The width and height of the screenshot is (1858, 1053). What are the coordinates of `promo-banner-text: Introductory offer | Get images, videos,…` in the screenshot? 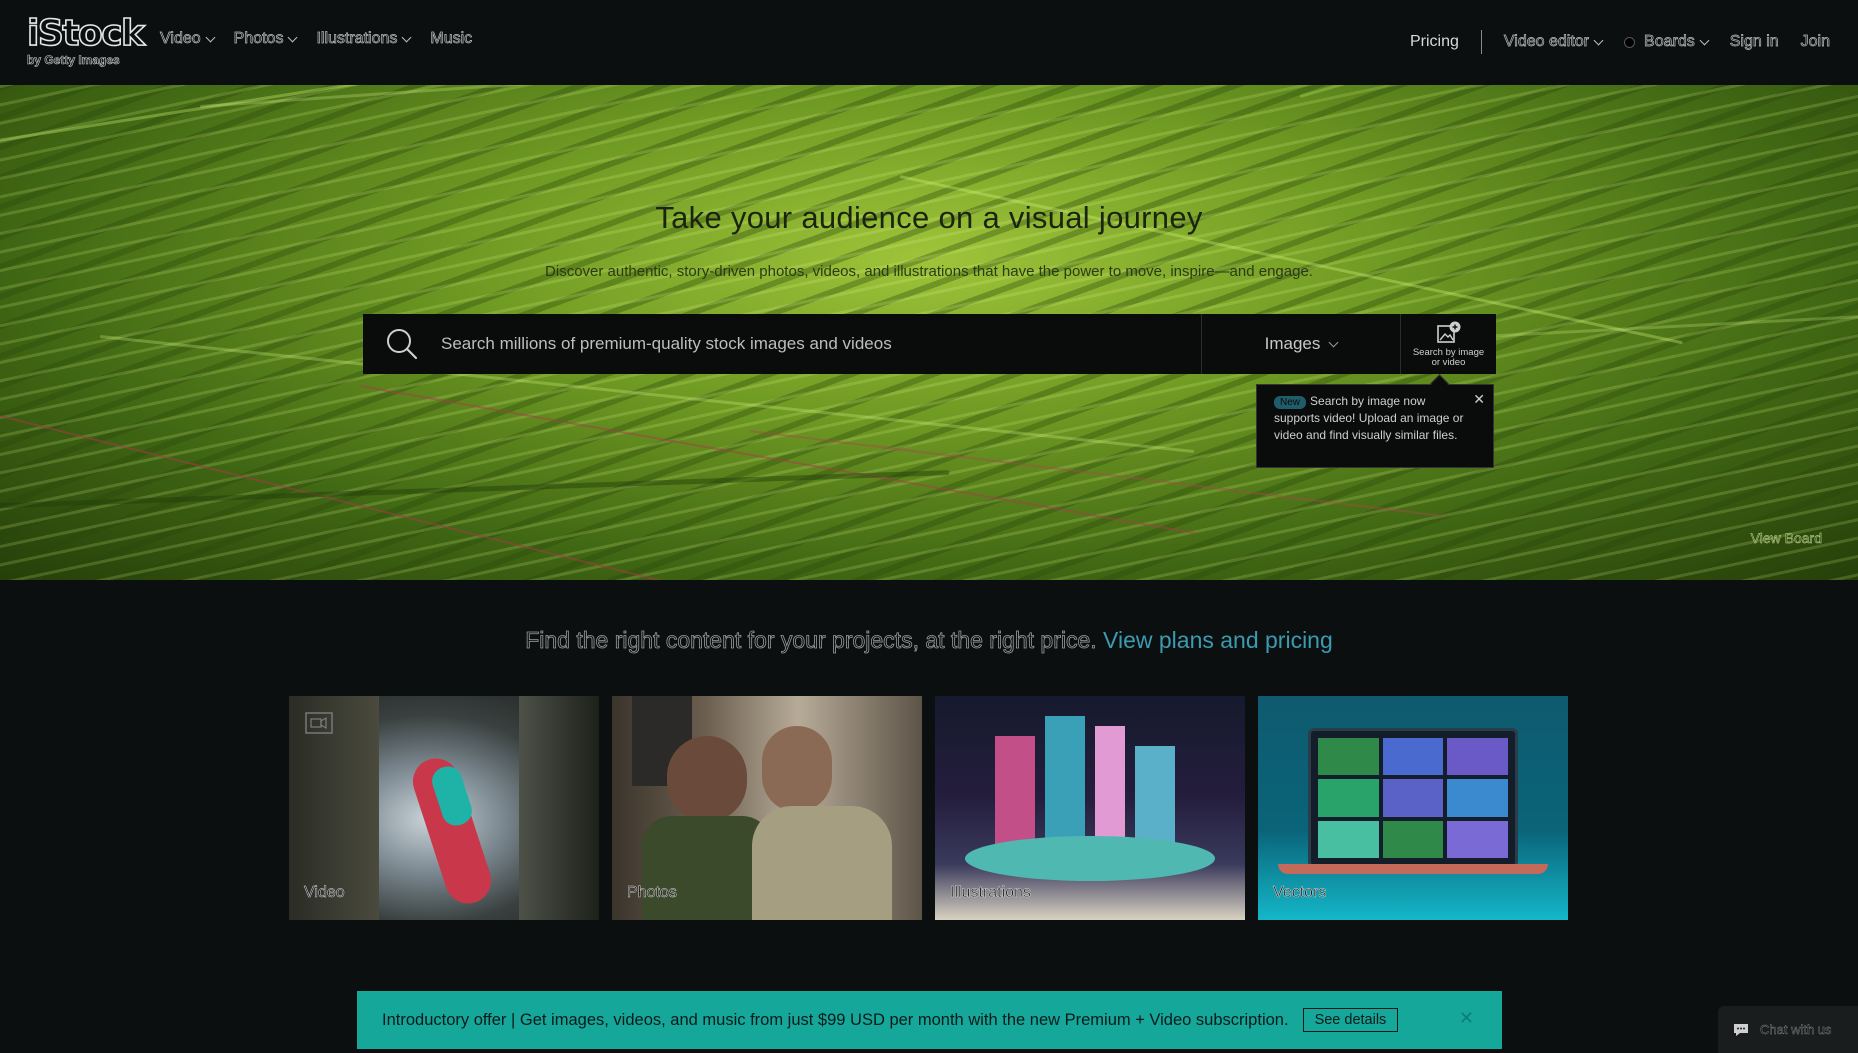 It's located at (835, 1019).